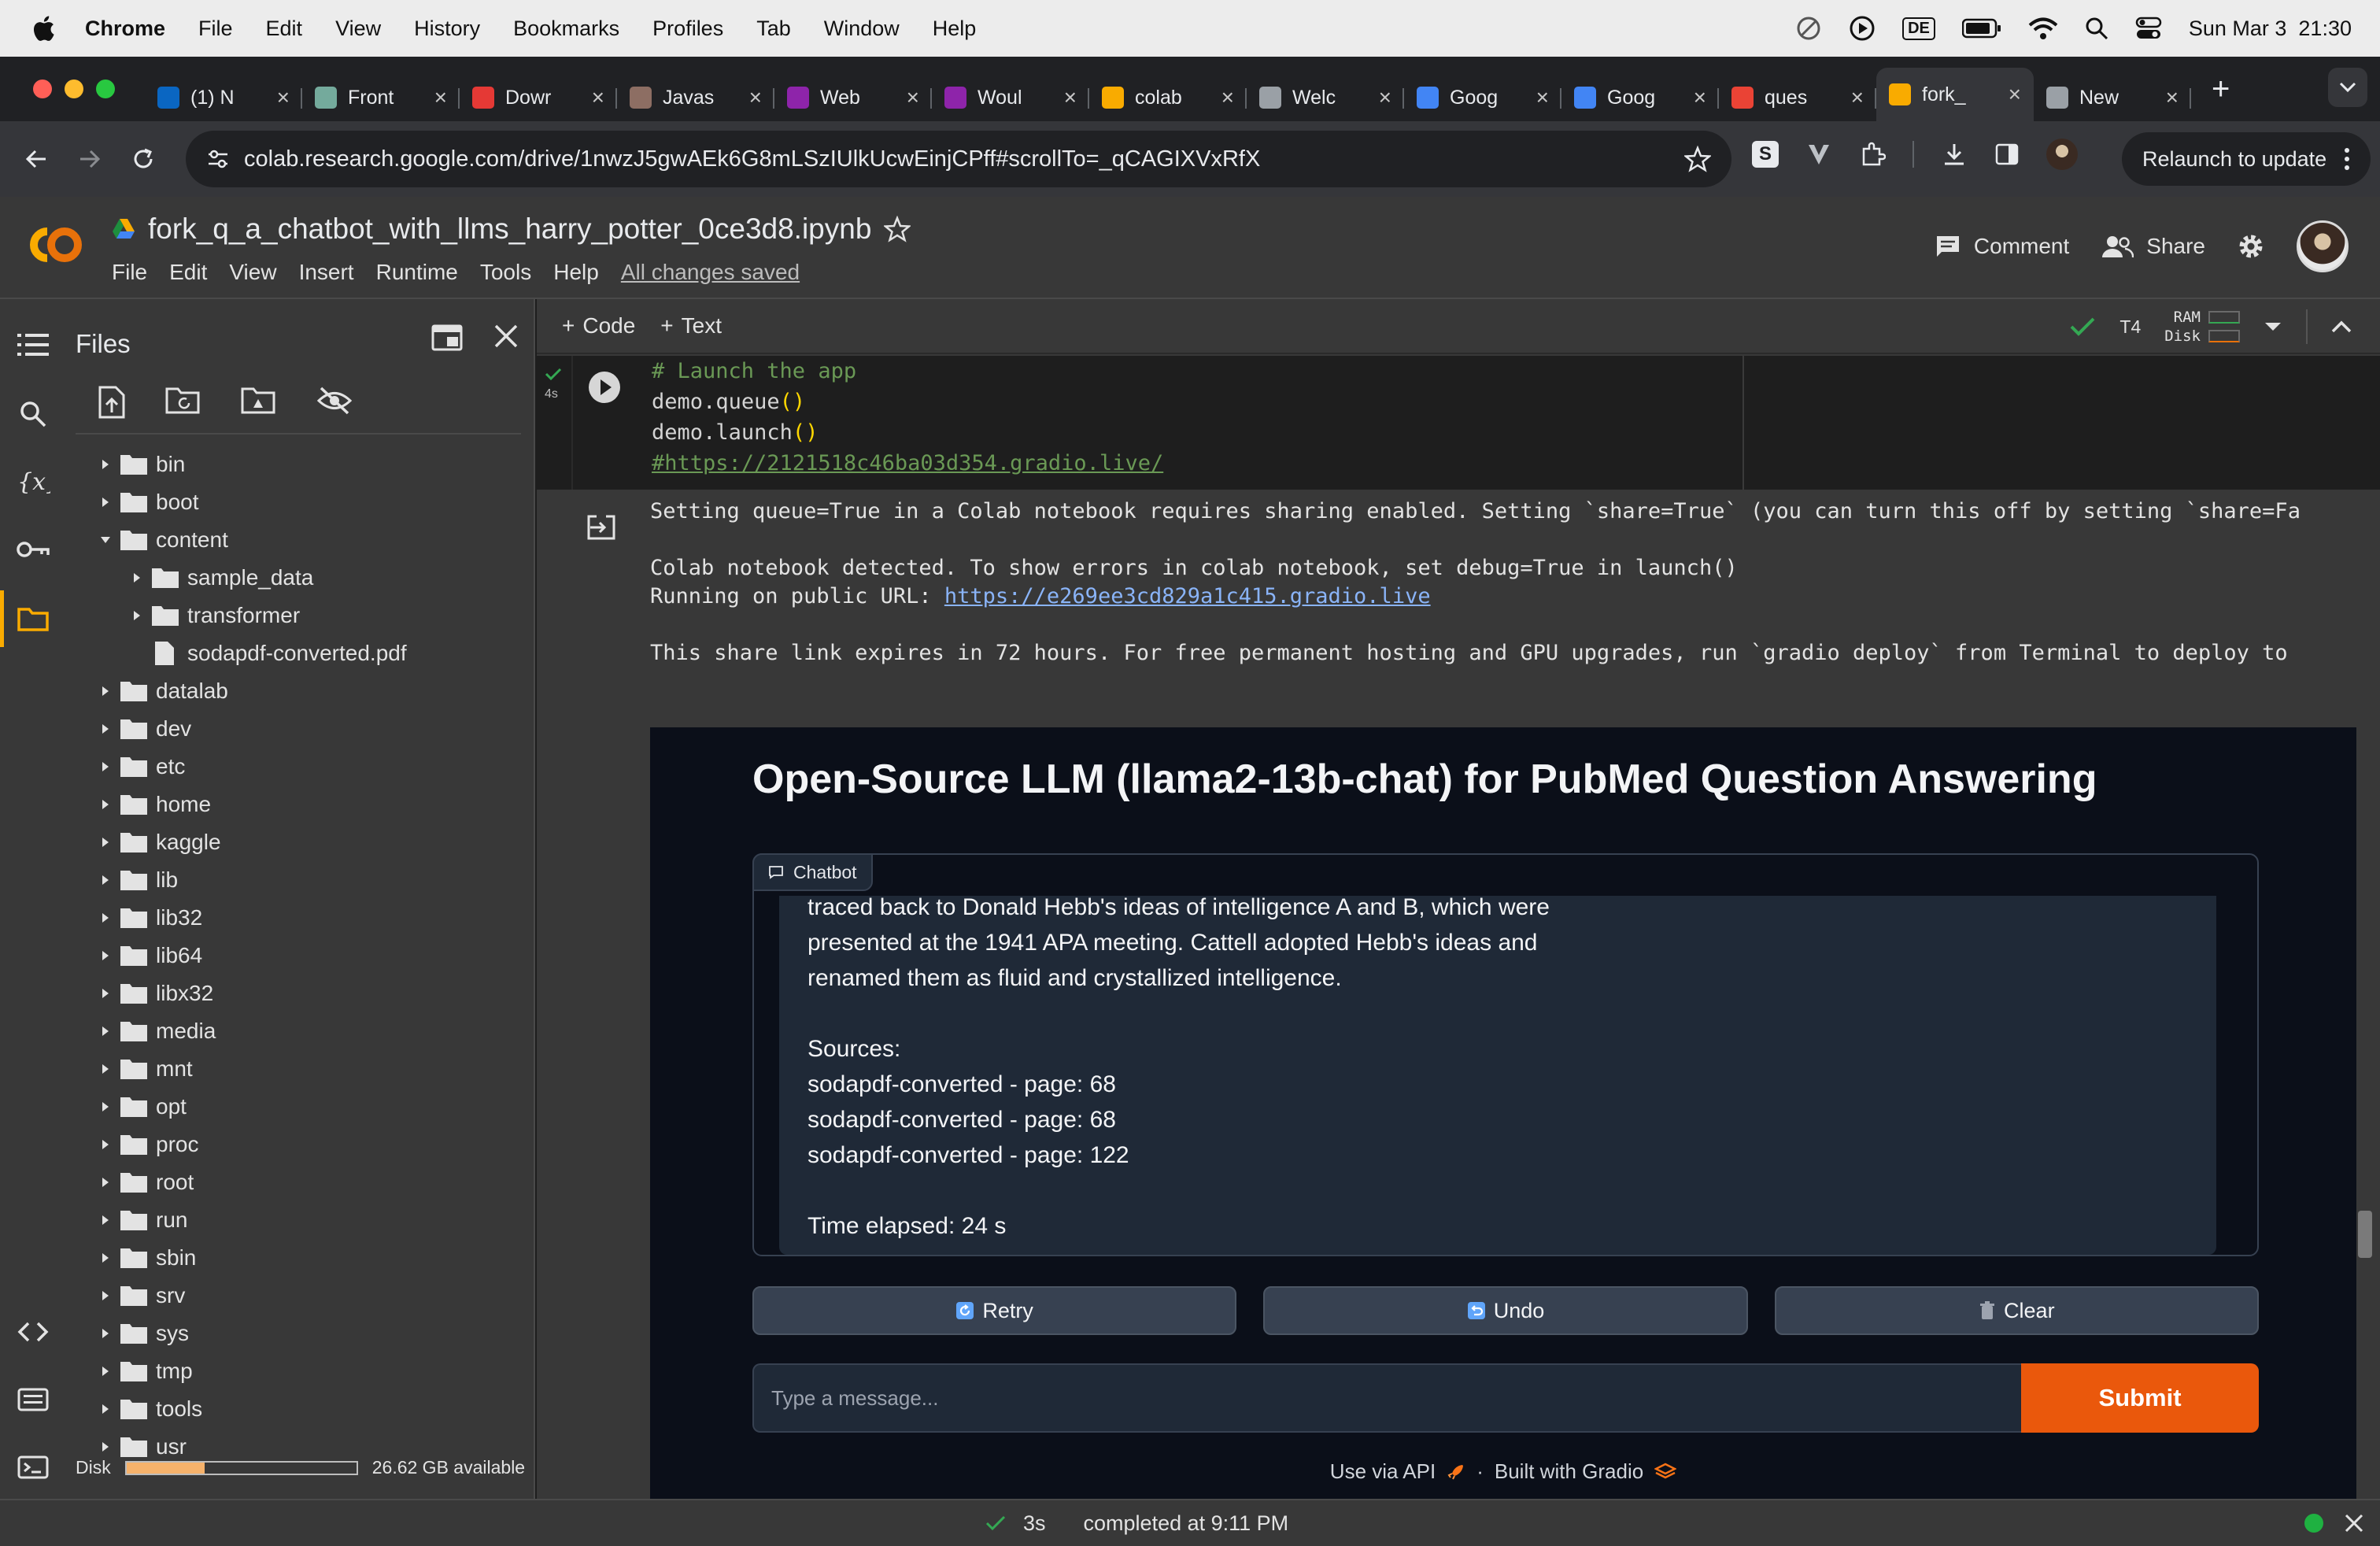 Image resolution: width=2380 pixels, height=1546 pixels. I want to click on back-button, so click(36, 159).